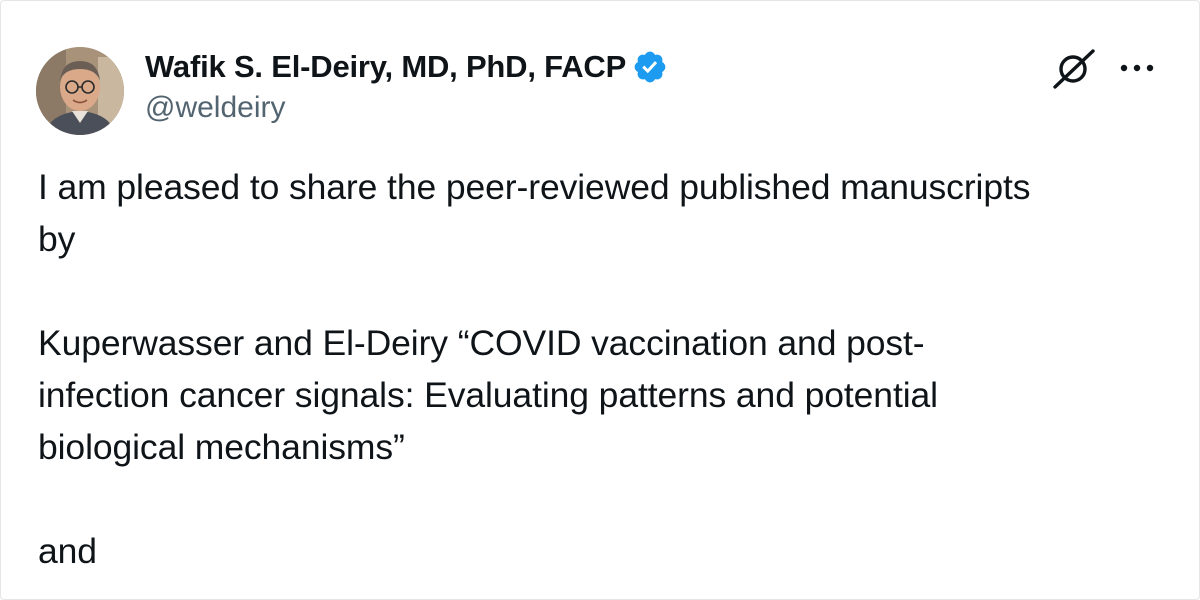  Describe the element at coordinates (406, 108) in the screenshot. I see `author-handle: @weldeiry` at that location.